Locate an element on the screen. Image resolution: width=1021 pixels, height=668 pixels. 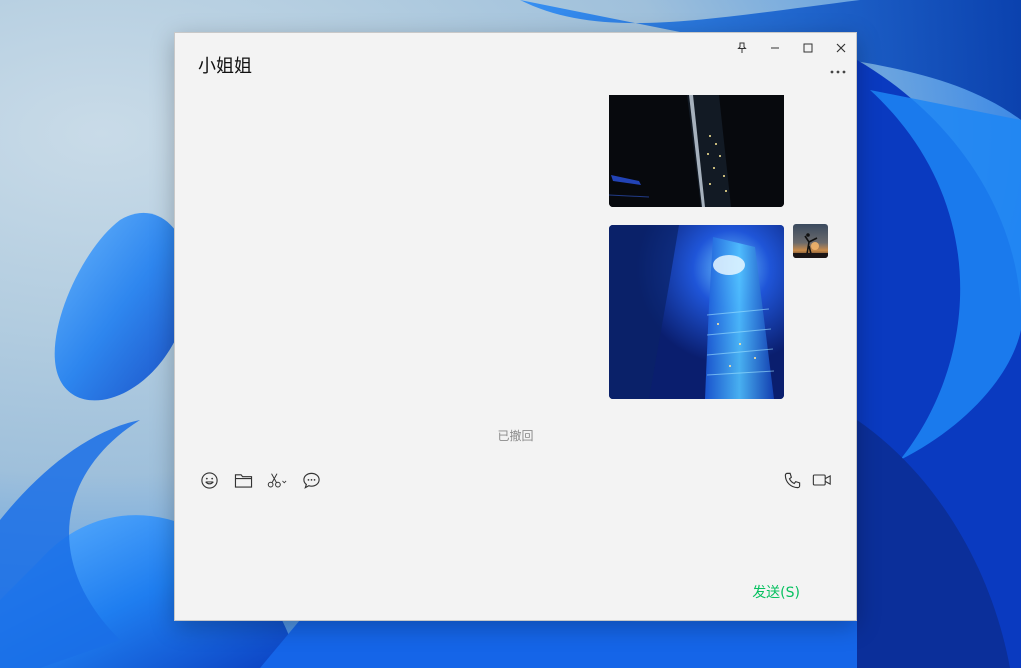
maximize-icon is located at coordinates (808, 48).